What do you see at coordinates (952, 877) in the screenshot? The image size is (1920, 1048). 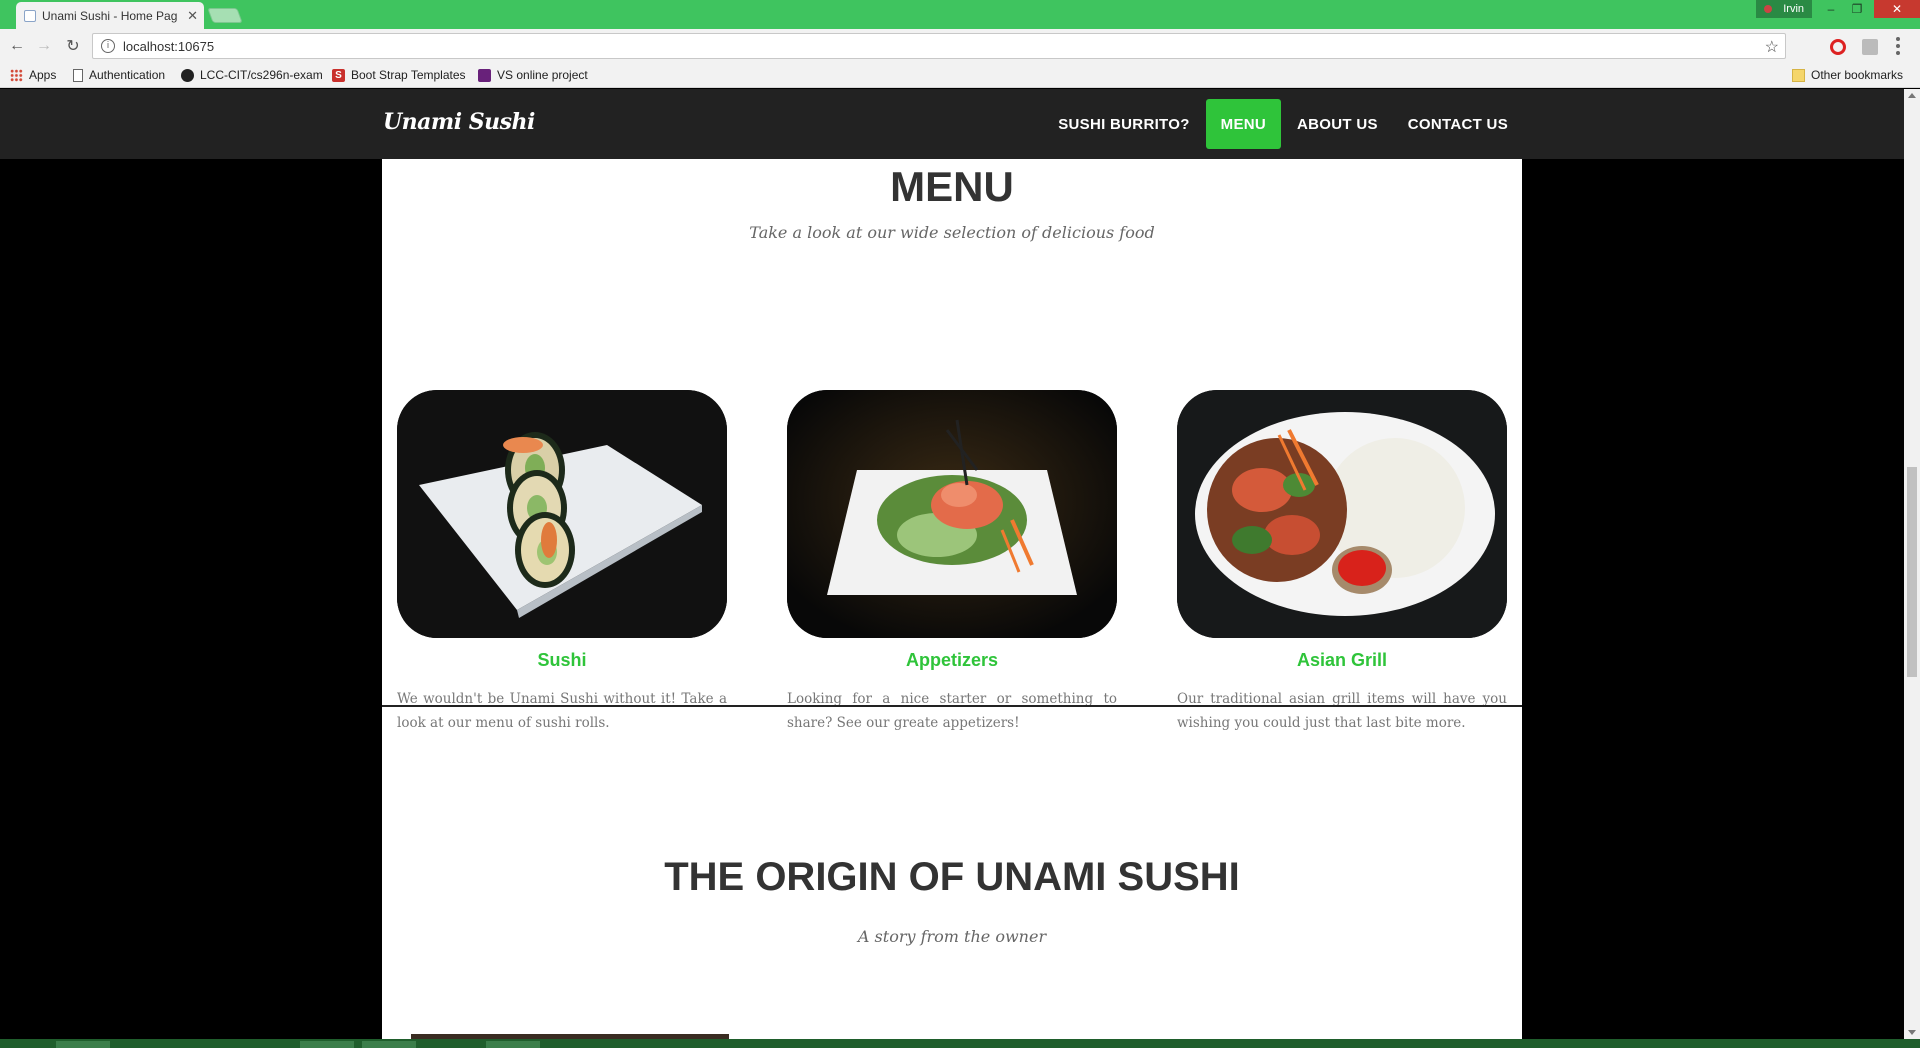 I see `origin-title: THE ORIGIN OF UNAMI SUSHI` at bounding box center [952, 877].